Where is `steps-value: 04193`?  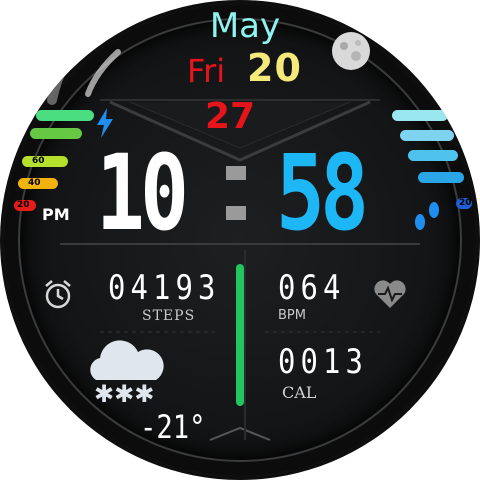
steps-value: 04193 is located at coordinates (164, 288).